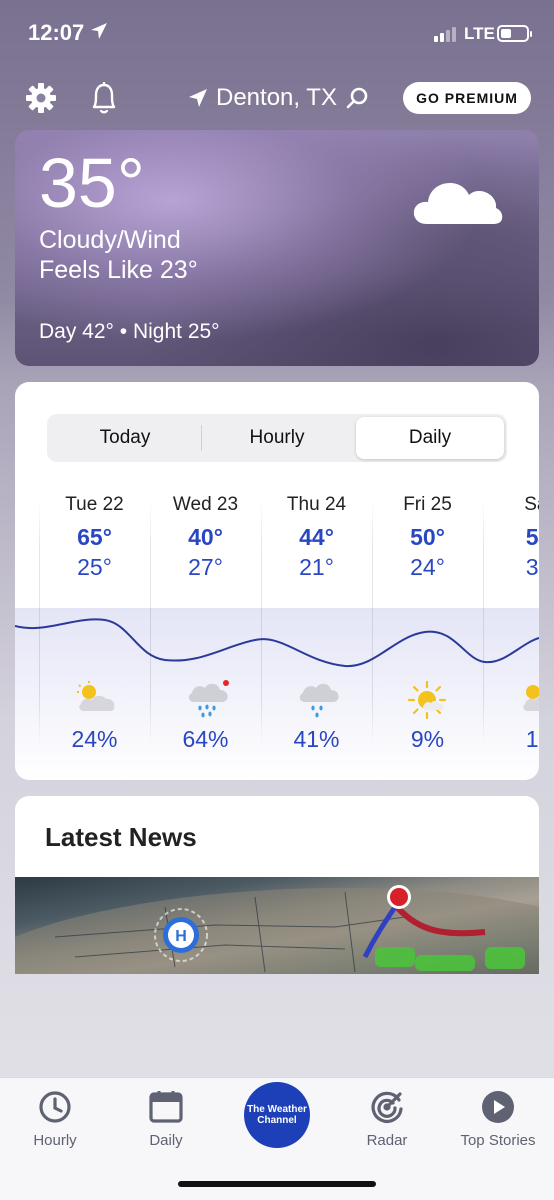 This screenshot has height=1200, width=554. What do you see at coordinates (467, 98) in the screenshot?
I see `go-premium-button: GO PREMIUM` at bounding box center [467, 98].